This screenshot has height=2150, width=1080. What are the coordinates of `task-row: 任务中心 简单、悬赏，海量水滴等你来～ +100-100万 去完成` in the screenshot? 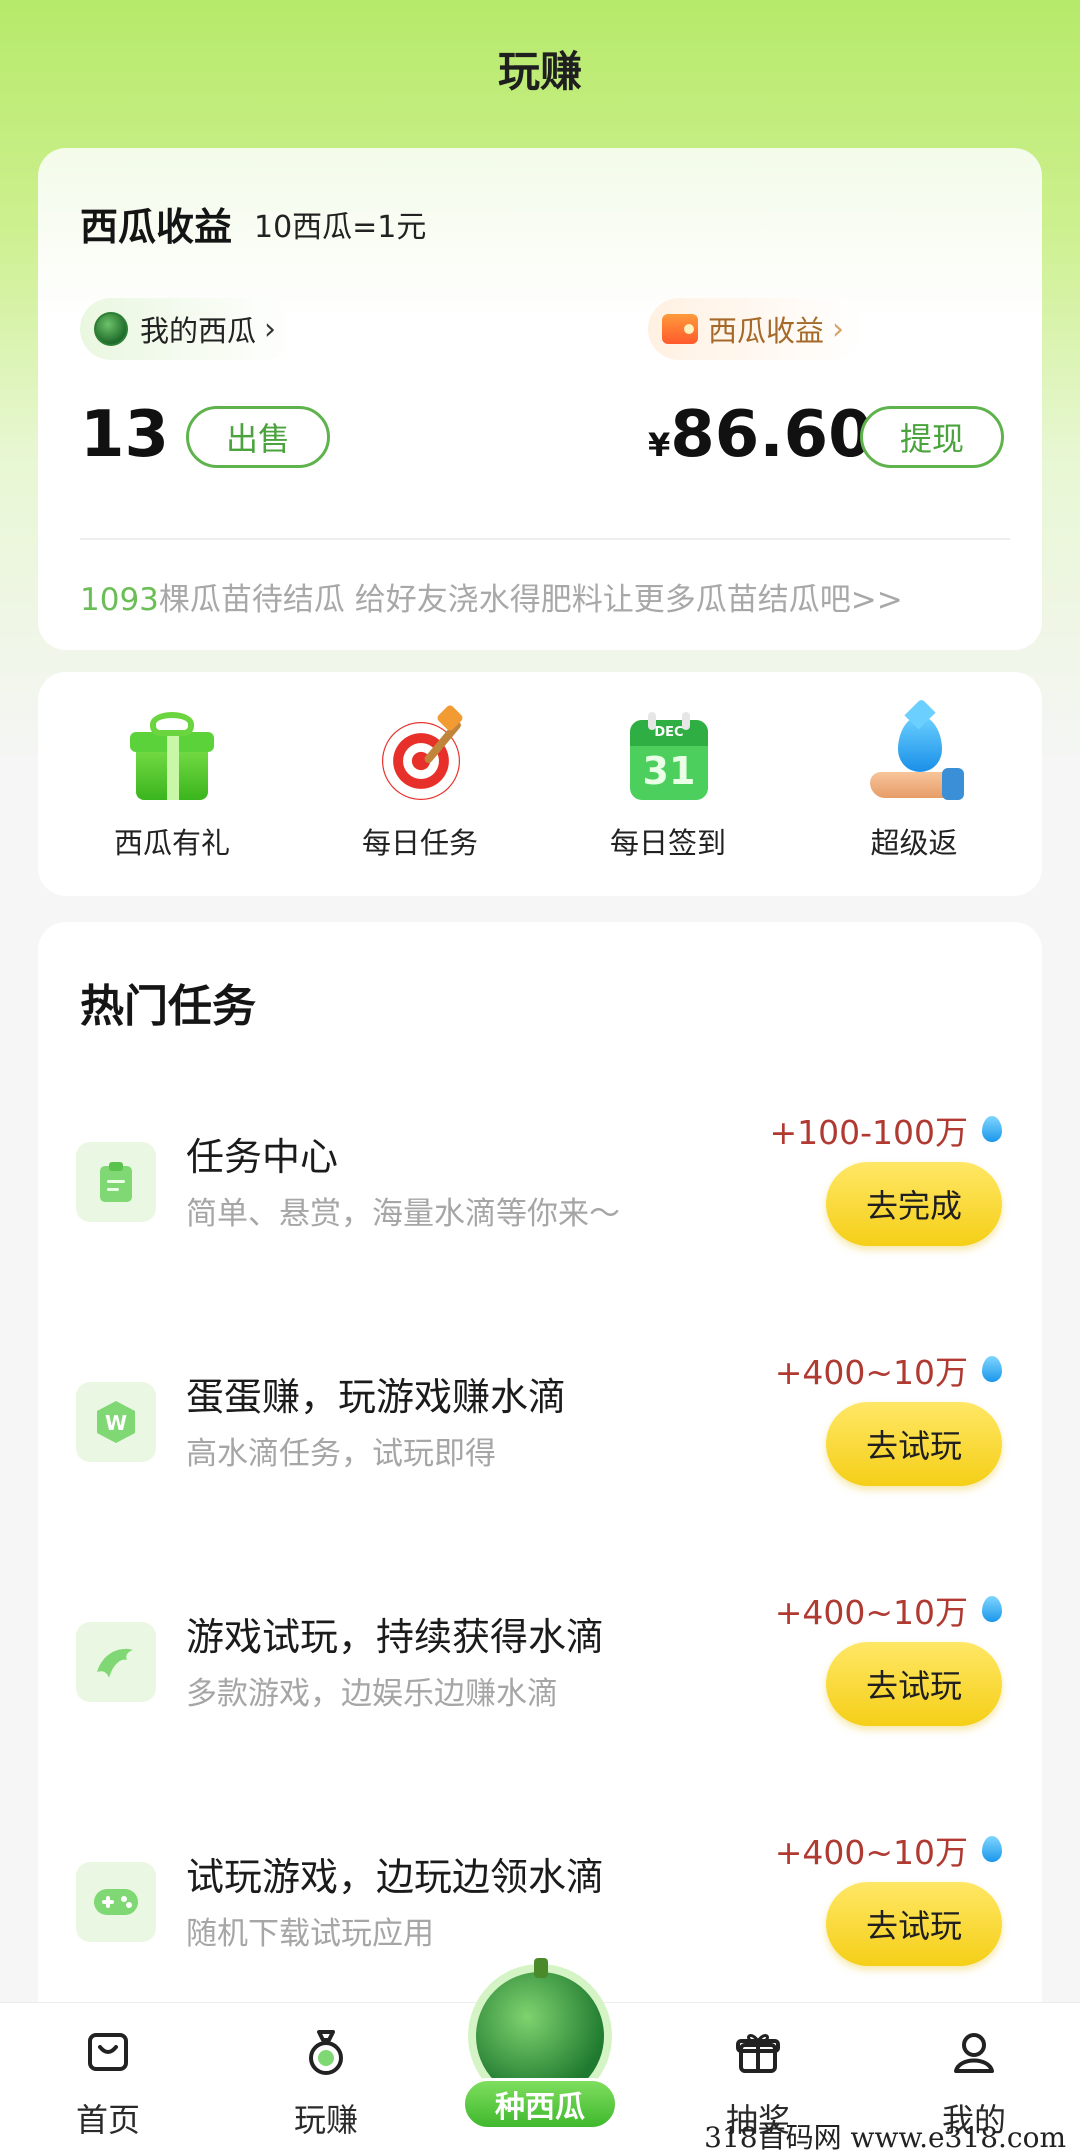 It's located at (540, 1166).